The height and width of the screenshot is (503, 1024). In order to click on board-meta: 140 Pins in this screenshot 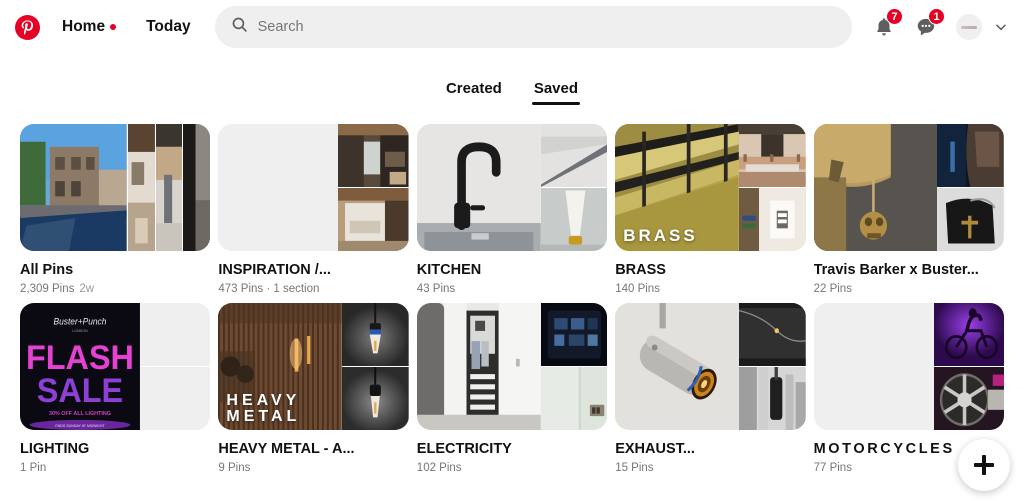, I will do `click(637, 289)`.